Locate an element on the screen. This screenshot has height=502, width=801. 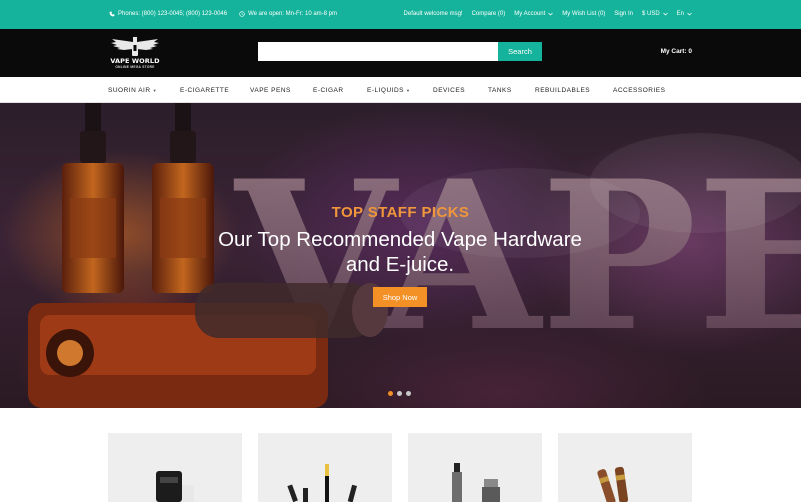
currency-label: $ USD is located at coordinates (650, 14).